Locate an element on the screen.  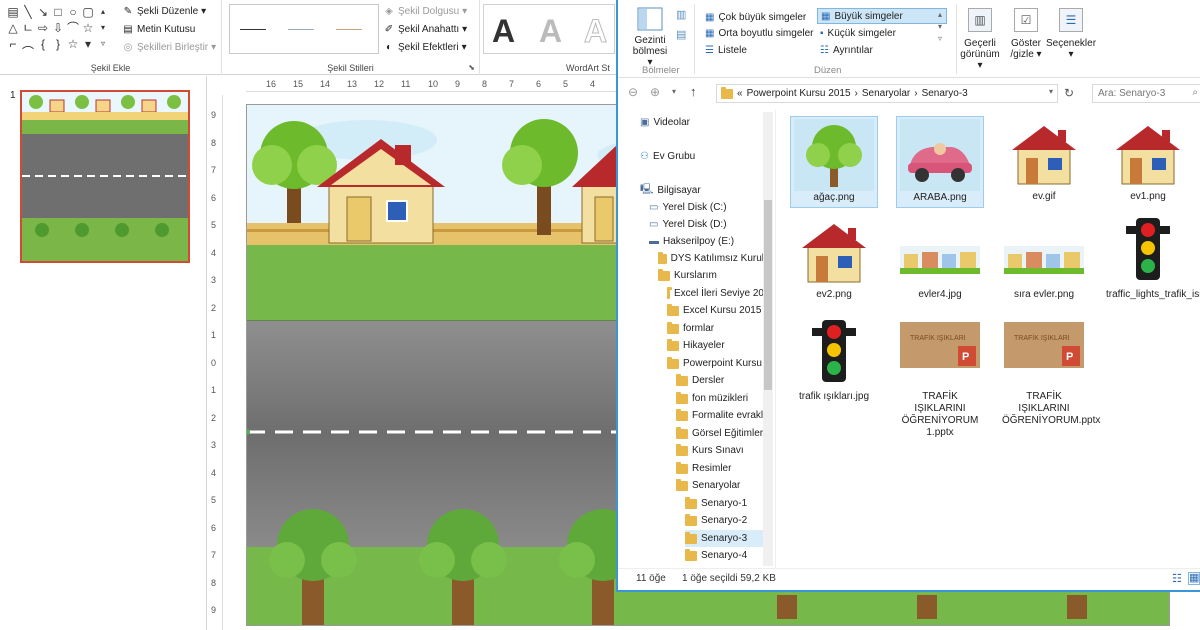
nav-item: ▬ Hakserilpoy (E:) is located at coordinates (706, 241).